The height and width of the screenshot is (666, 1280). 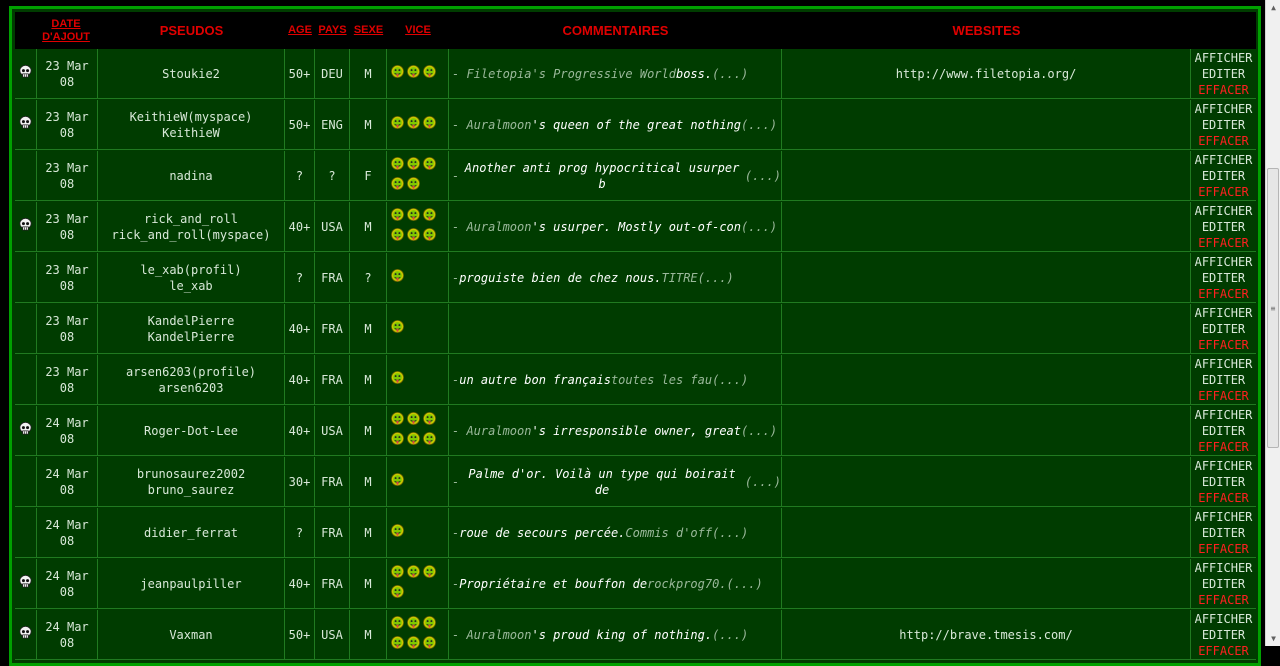 What do you see at coordinates (622, 634) in the screenshot?
I see `comment-text: 's proud king of nothing.` at bounding box center [622, 634].